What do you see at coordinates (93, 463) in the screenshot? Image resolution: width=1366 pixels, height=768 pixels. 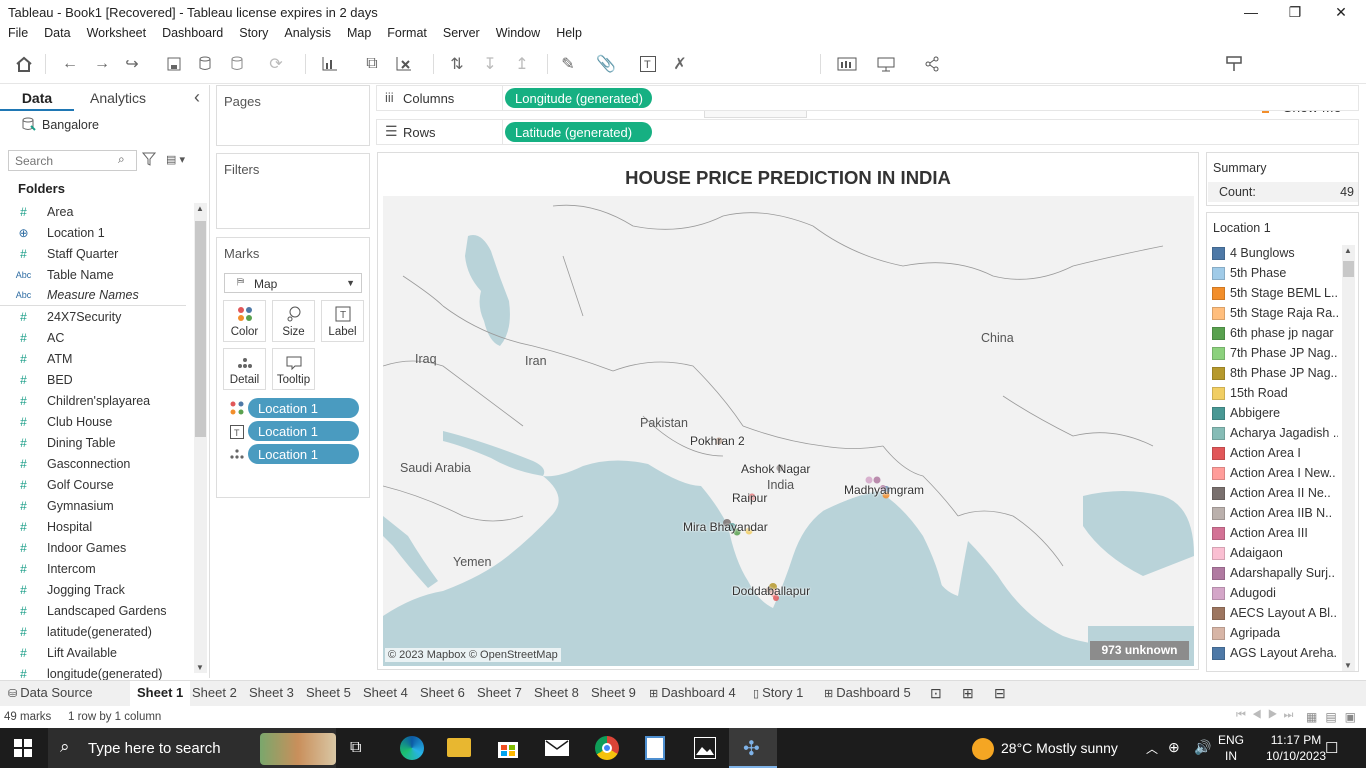 I see `field-item: # Gasconnection` at bounding box center [93, 463].